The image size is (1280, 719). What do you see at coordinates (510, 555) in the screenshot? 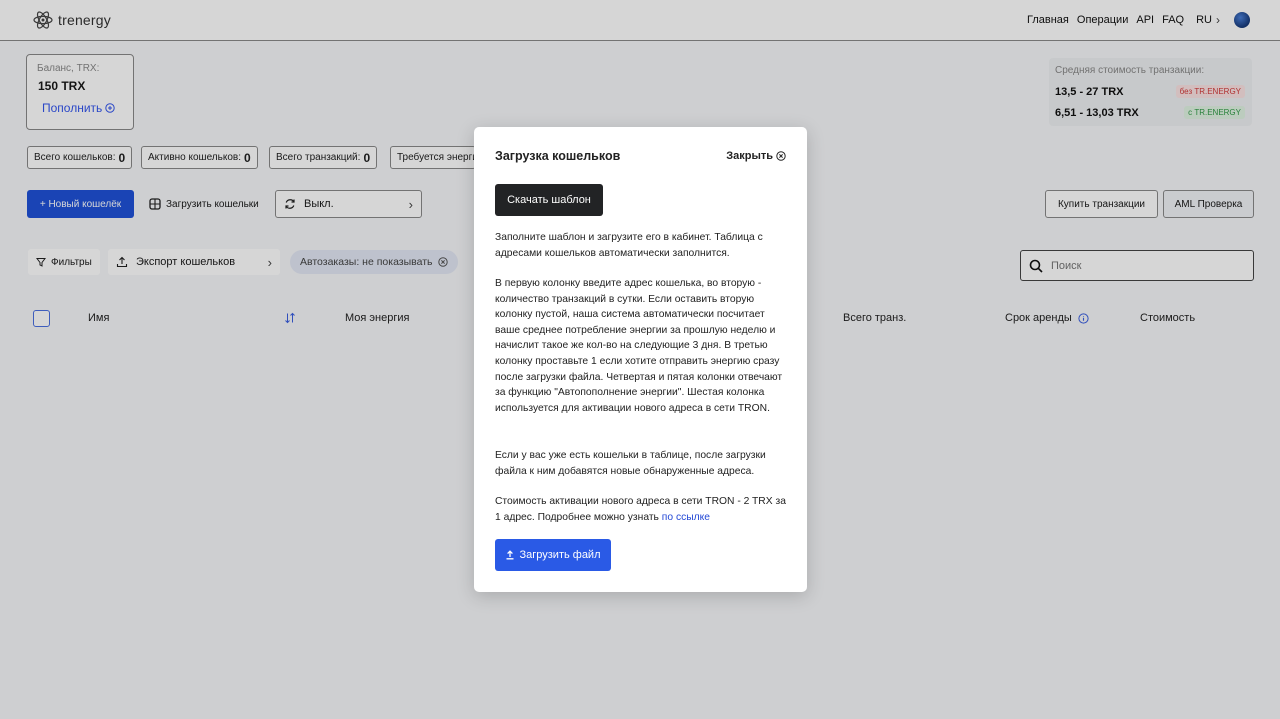
I see `upload-icon` at bounding box center [510, 555].